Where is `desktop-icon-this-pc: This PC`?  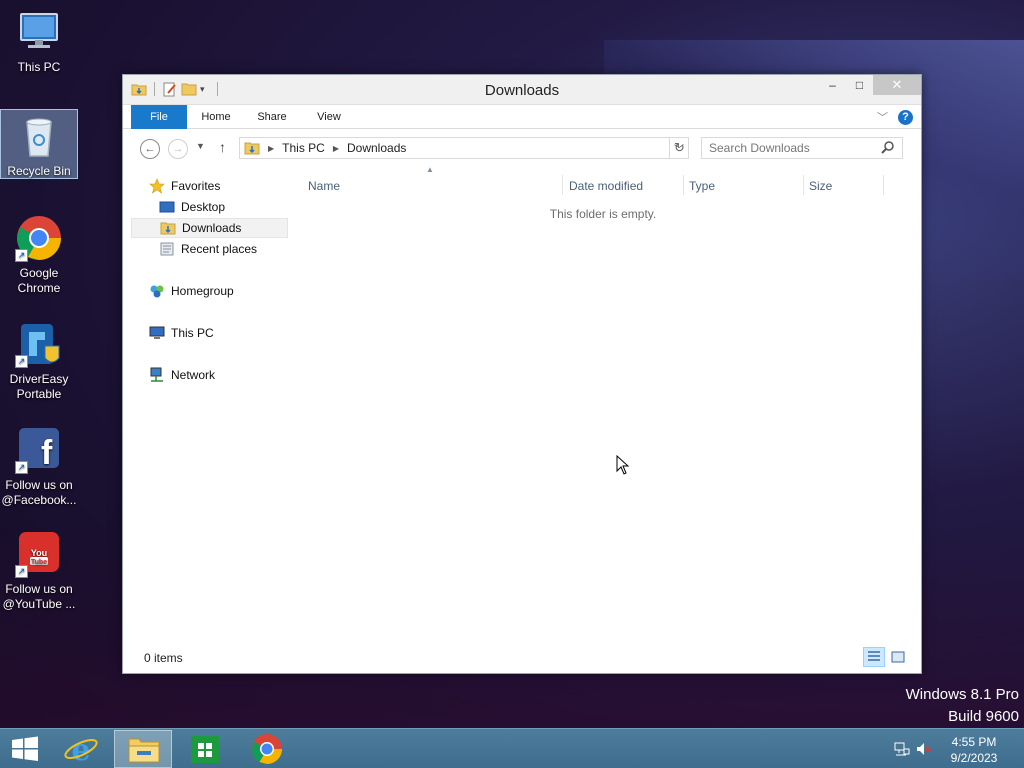 desktop-icon-this-pc: This PC is located at coordinates (39, 44).